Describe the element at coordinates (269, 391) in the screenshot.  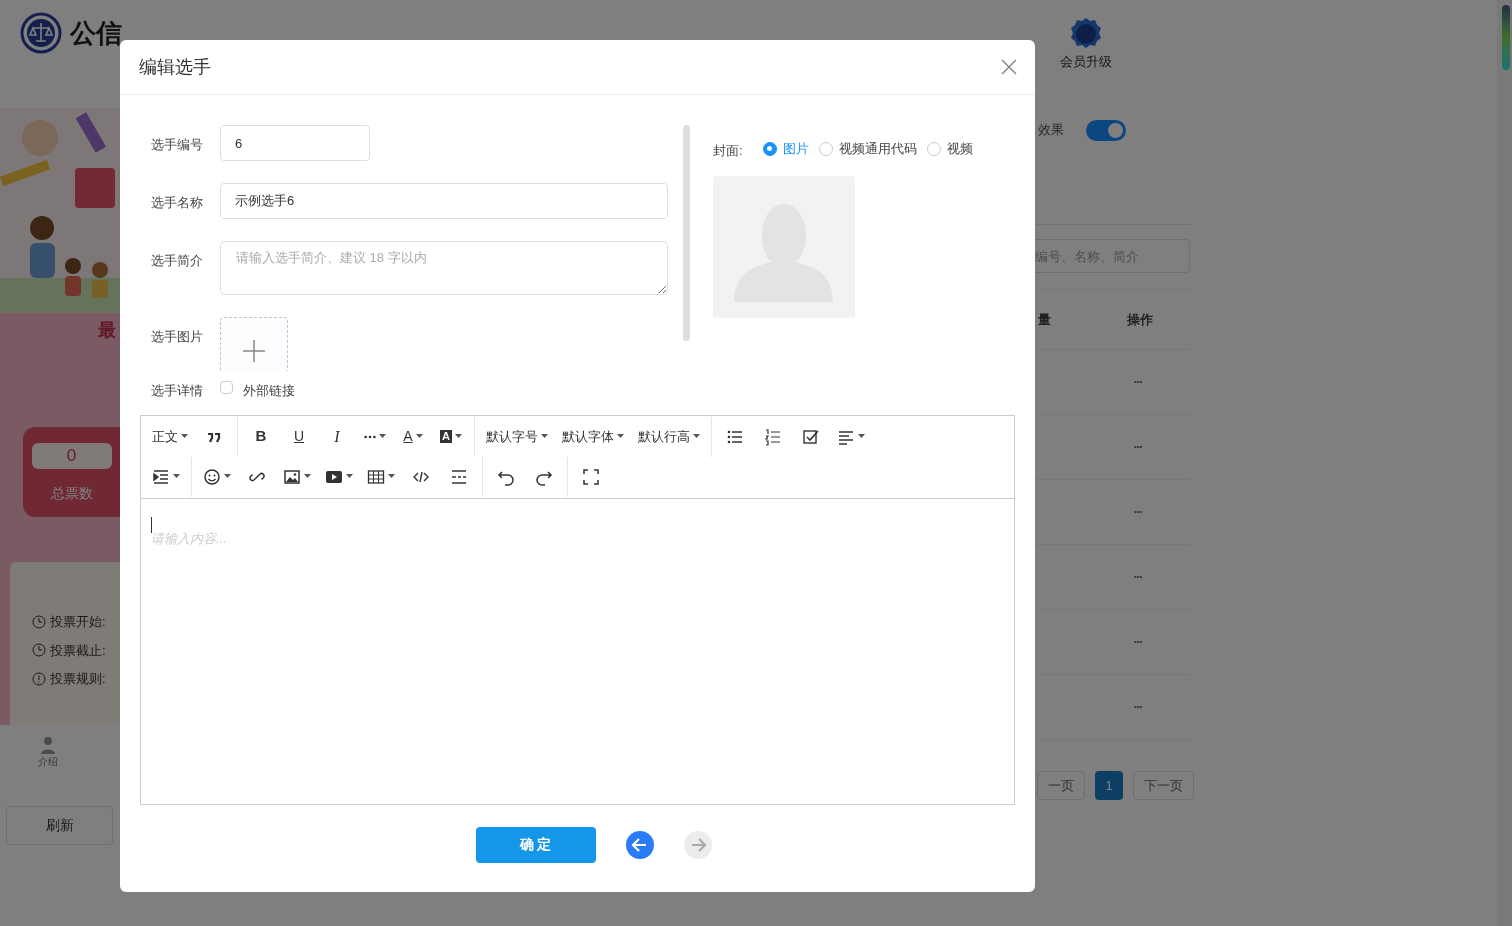
I see `checkbox-label: 外部链接` at that location.